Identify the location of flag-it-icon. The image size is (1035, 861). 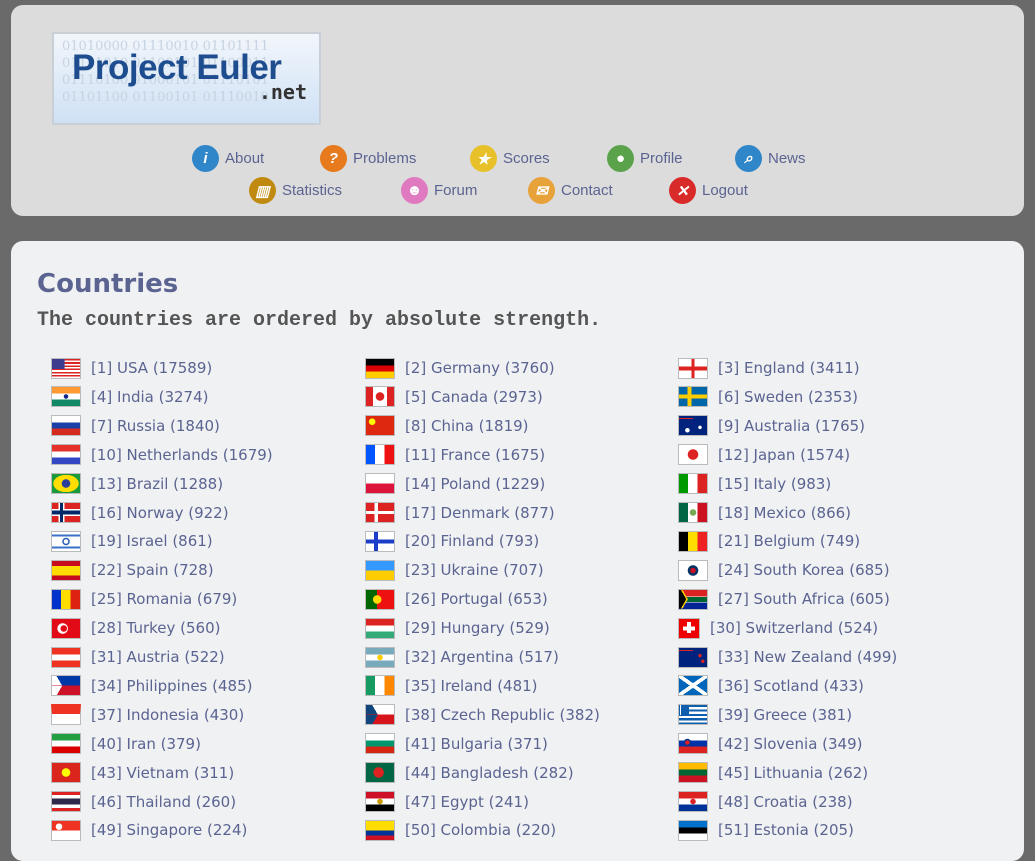
(693, 484).